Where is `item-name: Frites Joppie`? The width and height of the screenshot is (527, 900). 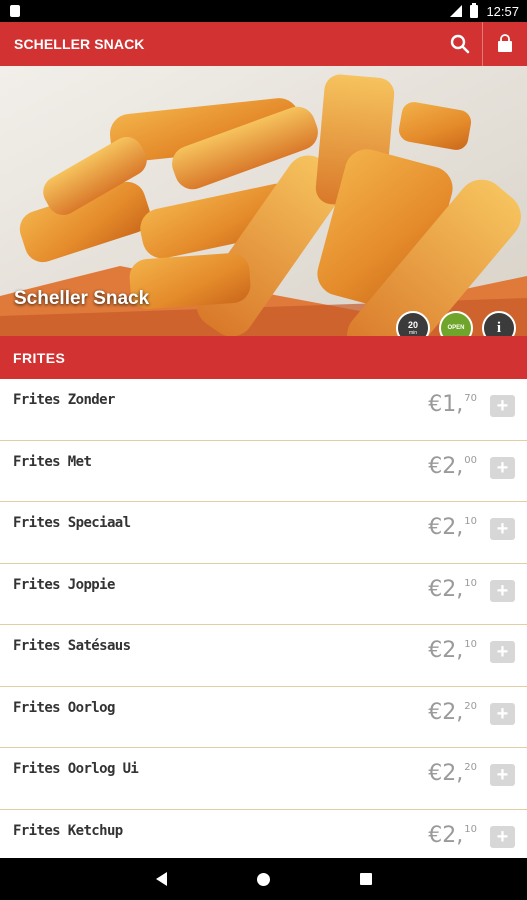
item-name: Frites Joppie is located at coordinates (64, 584).